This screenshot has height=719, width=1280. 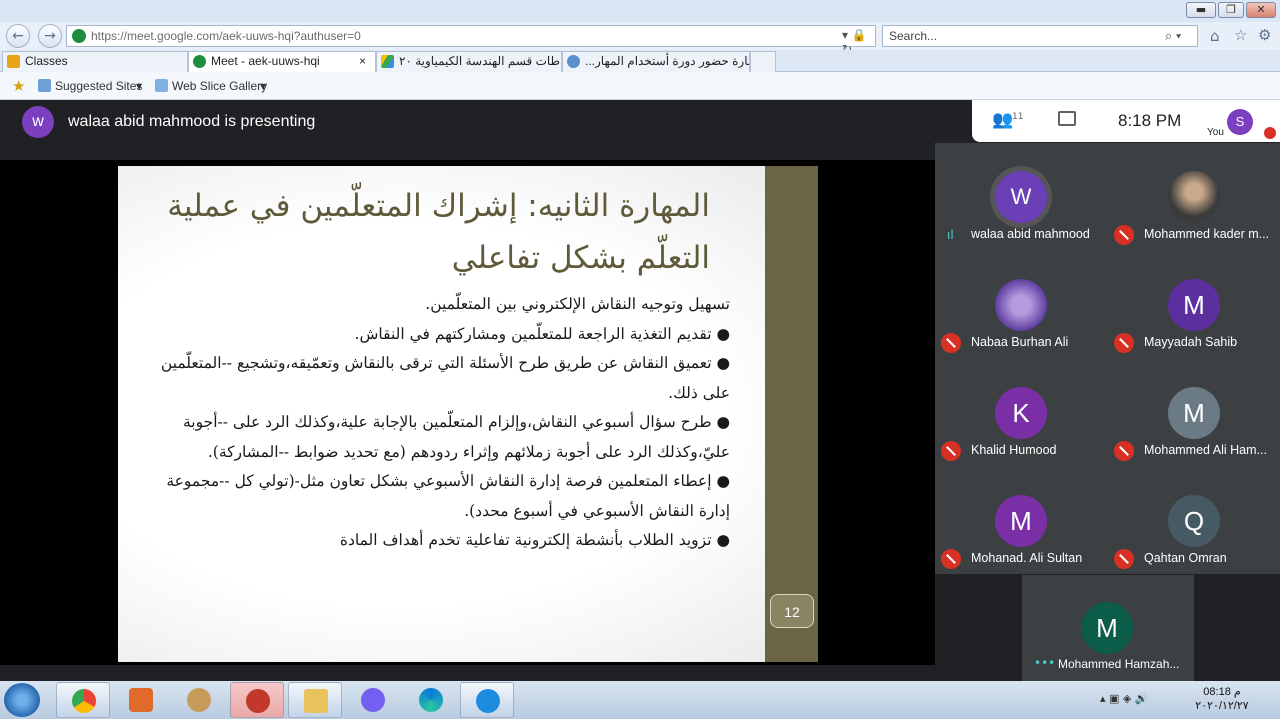 I want to click on paint-icon, so click(x=199, y=700).